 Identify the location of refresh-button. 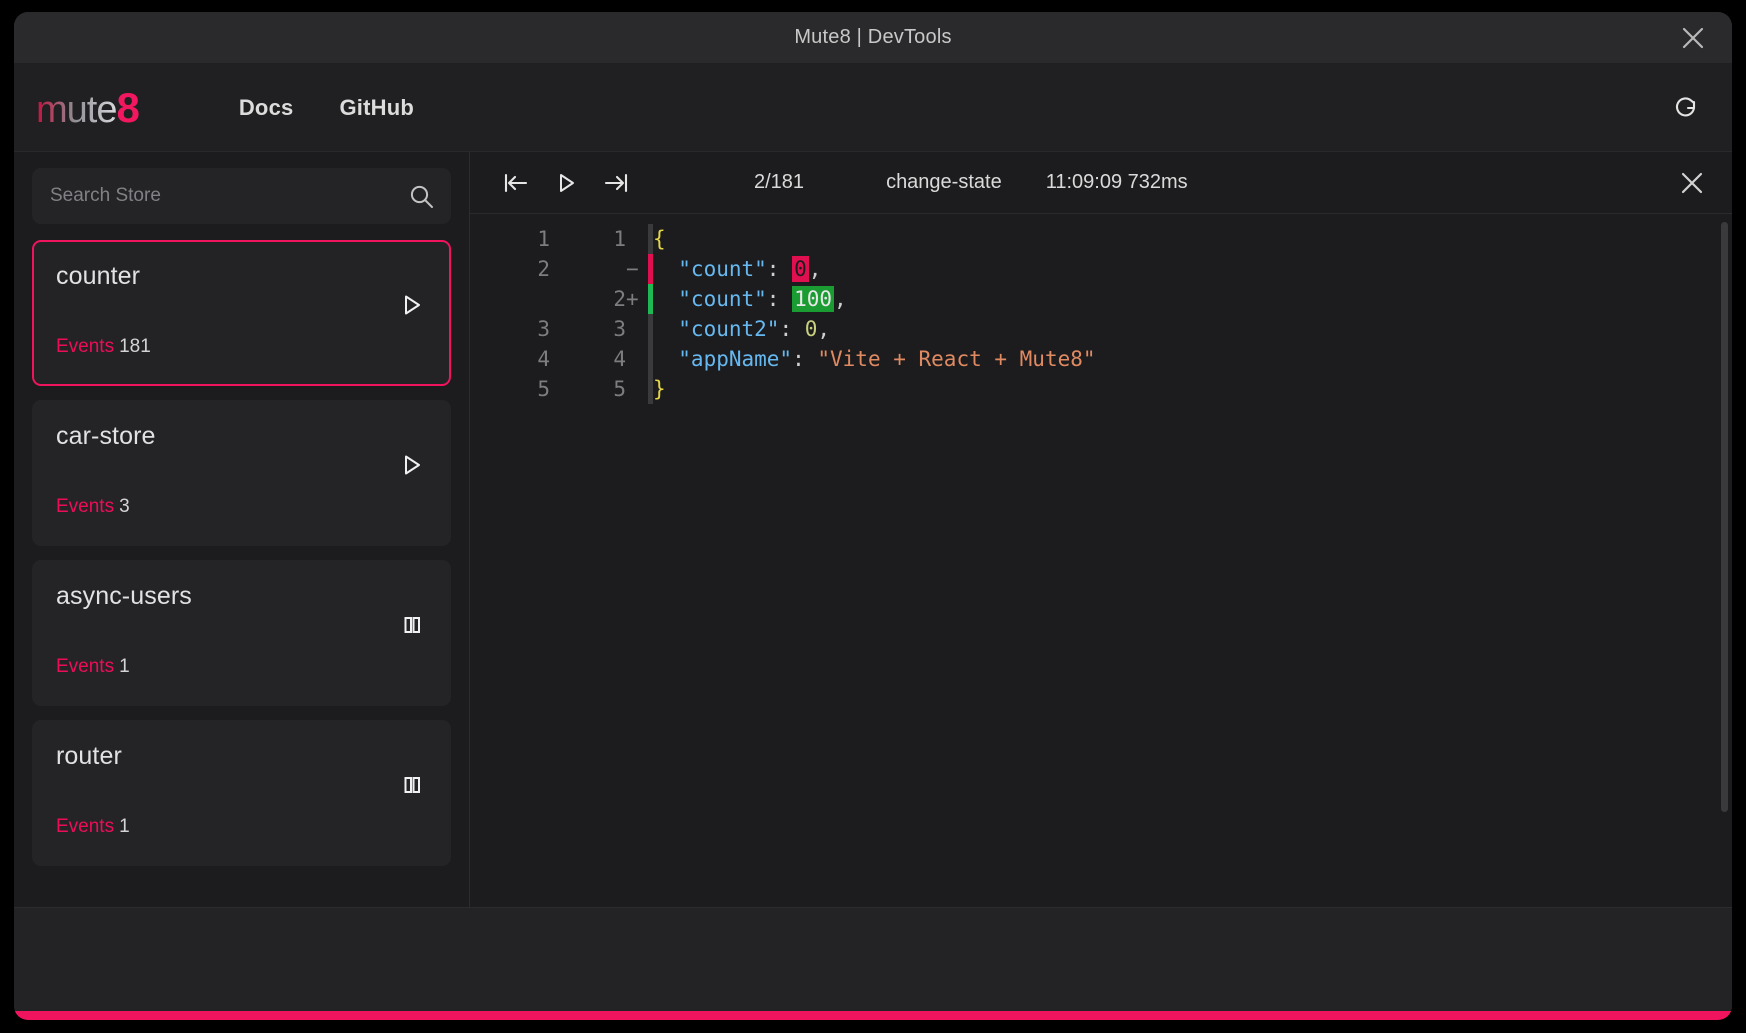
(1686, 108).